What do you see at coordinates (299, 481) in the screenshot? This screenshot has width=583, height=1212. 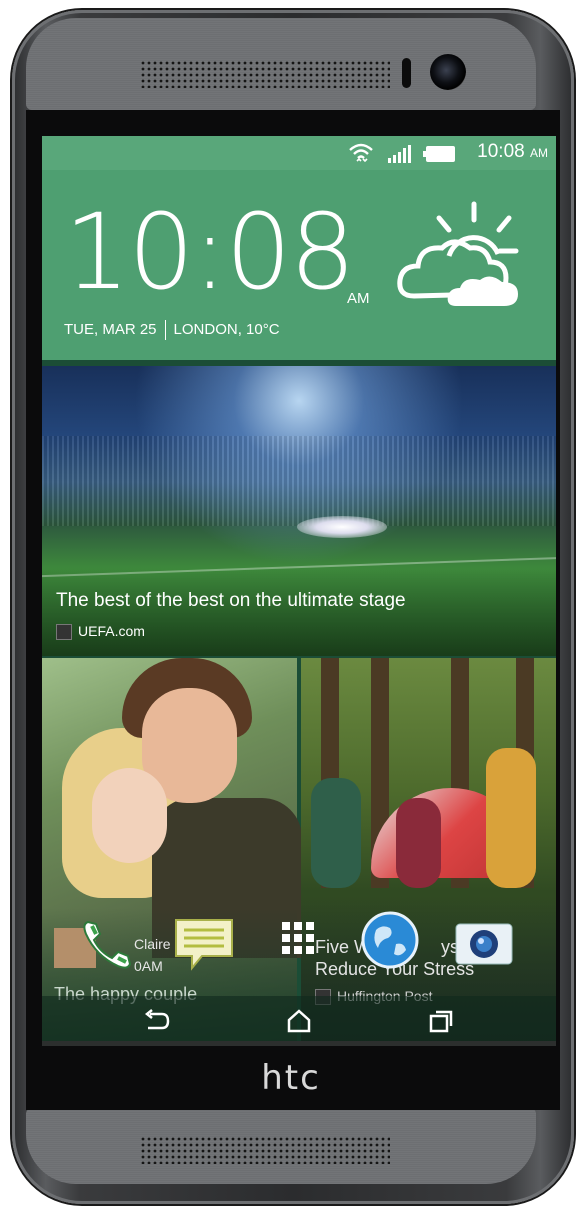 I see `stadium-crowd` at bounding box center [299, 481].